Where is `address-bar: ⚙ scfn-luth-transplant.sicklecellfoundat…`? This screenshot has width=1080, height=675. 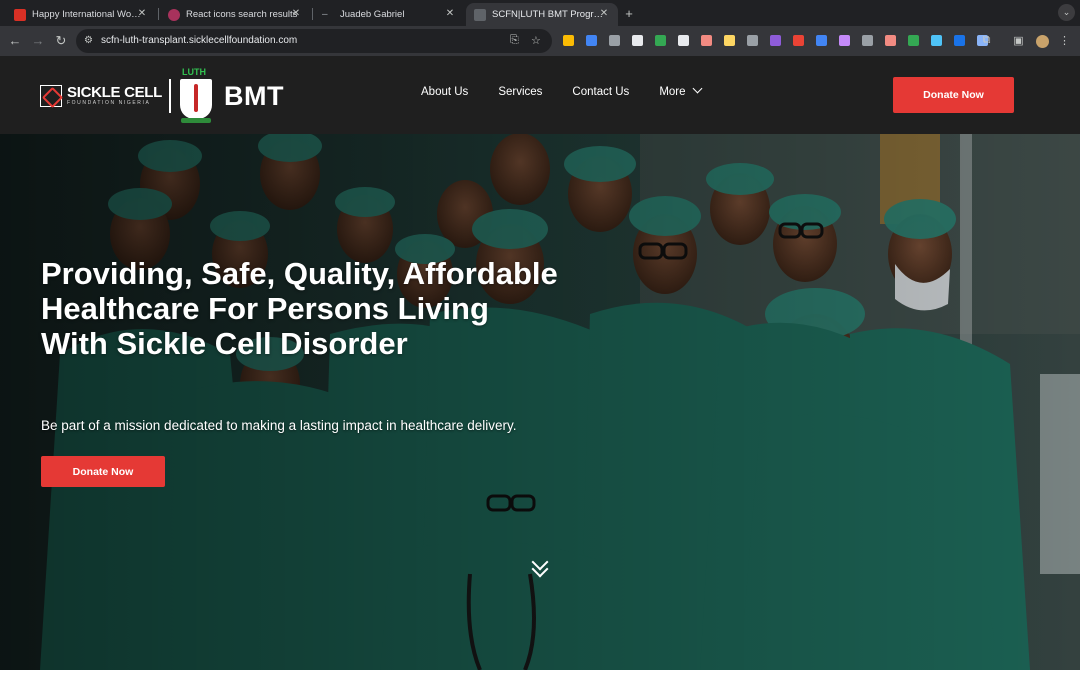
address-bar: ⚙ scfn-luth-transplant.sicklecellfoundat… is located at coordinates (314, 41).